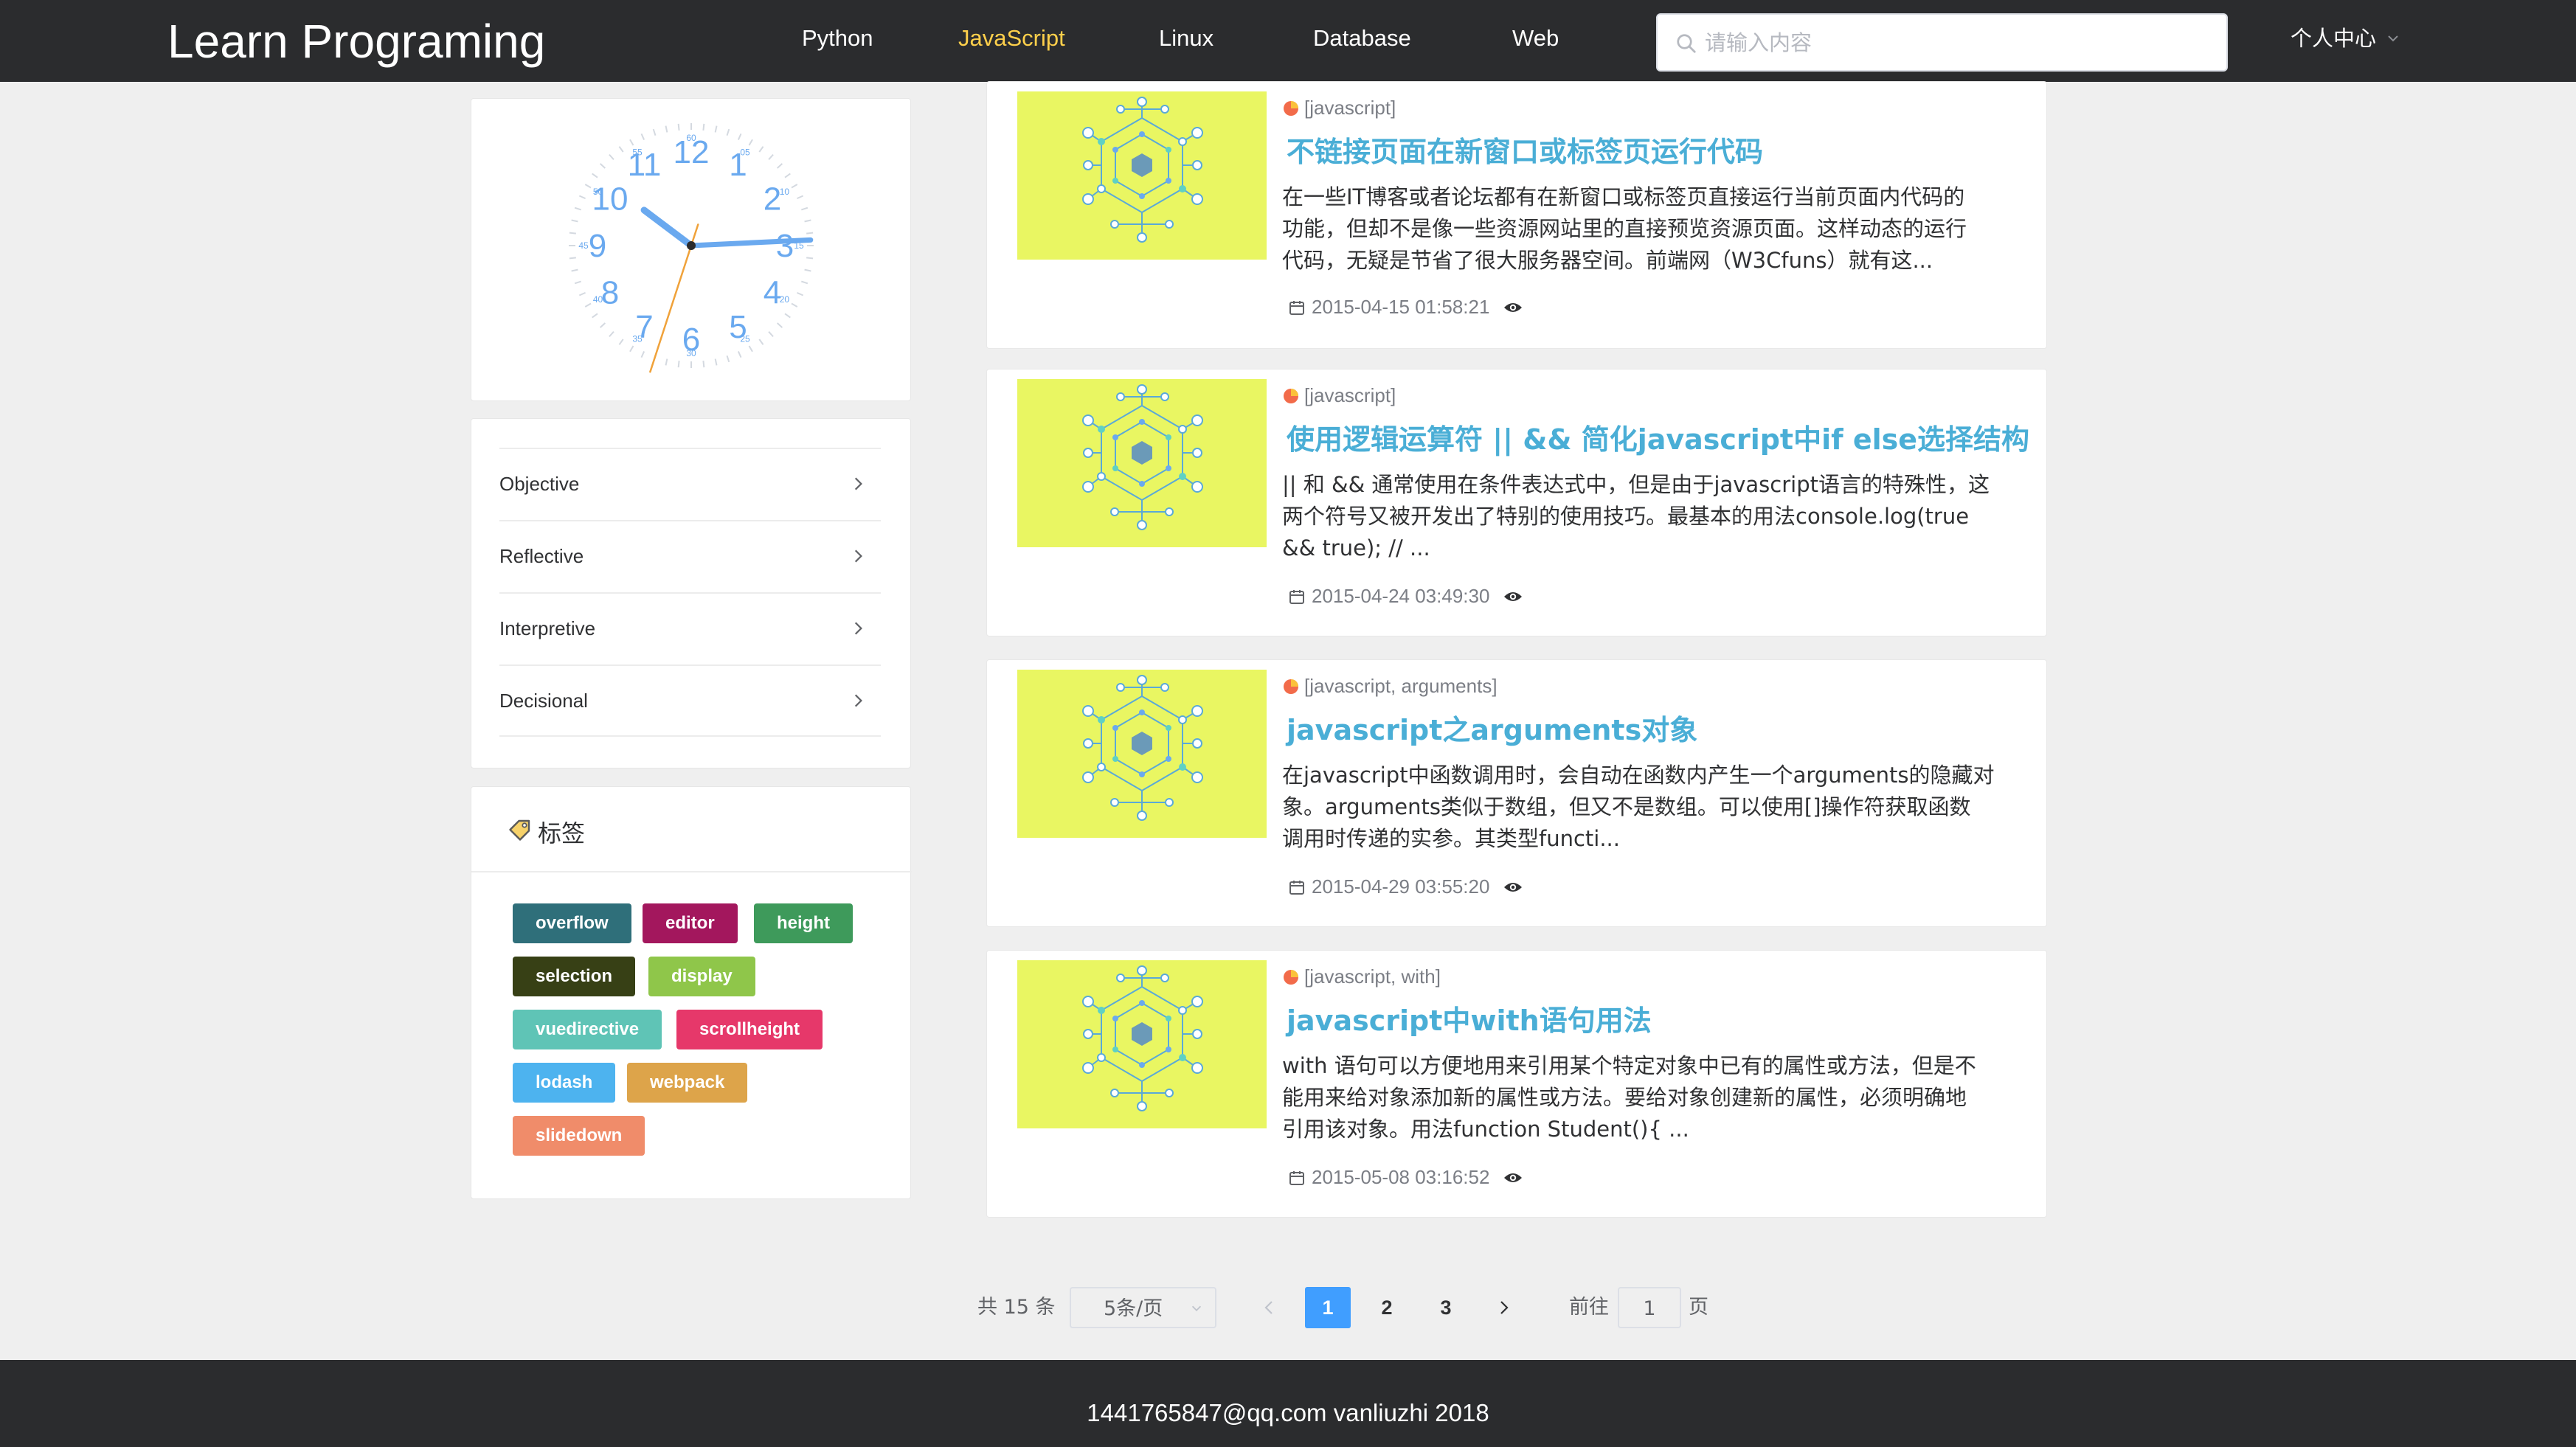 This screenshot has width=2576, height=1447. I want to click on article-meta: 2015-05-08 03:16:52, so click(1406, 1177).